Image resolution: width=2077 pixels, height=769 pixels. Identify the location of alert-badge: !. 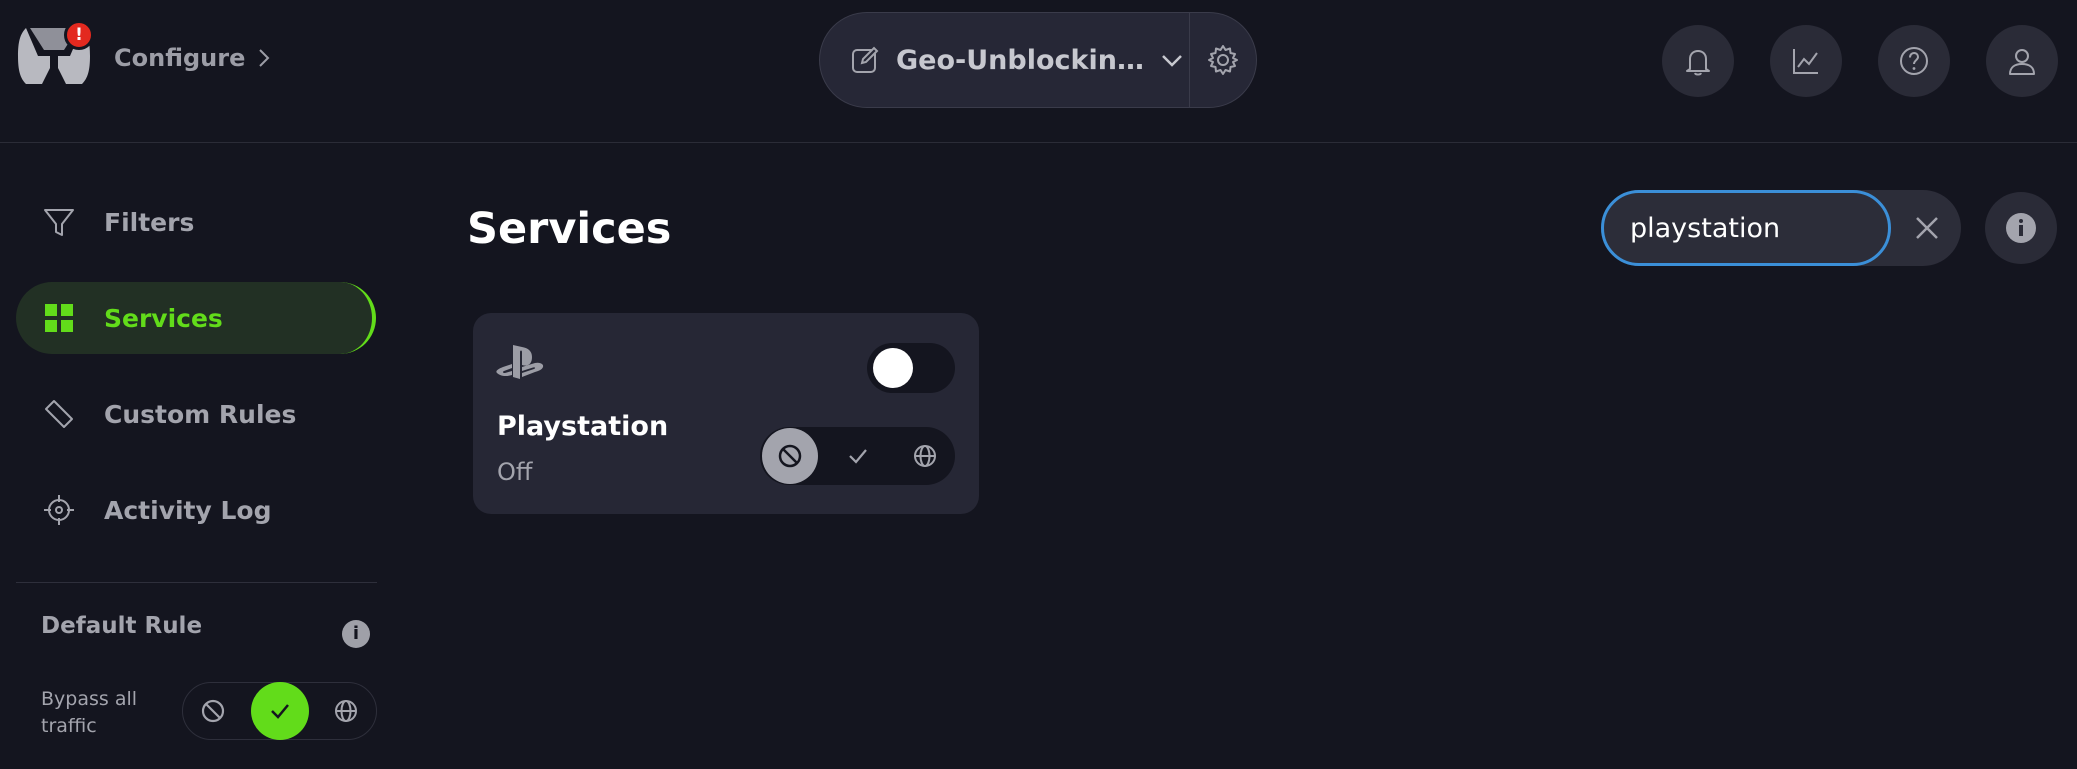
(79, 35).